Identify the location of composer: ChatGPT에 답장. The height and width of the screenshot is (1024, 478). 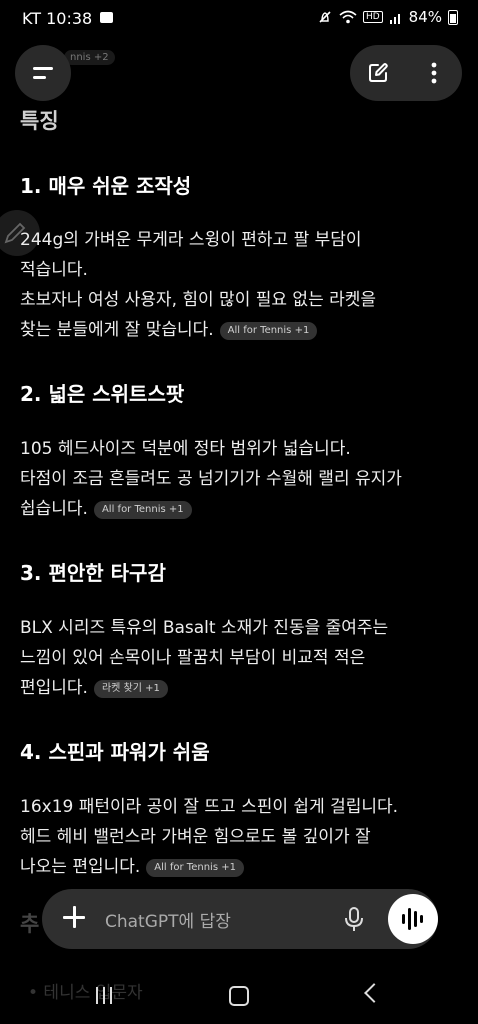
(240, 919).